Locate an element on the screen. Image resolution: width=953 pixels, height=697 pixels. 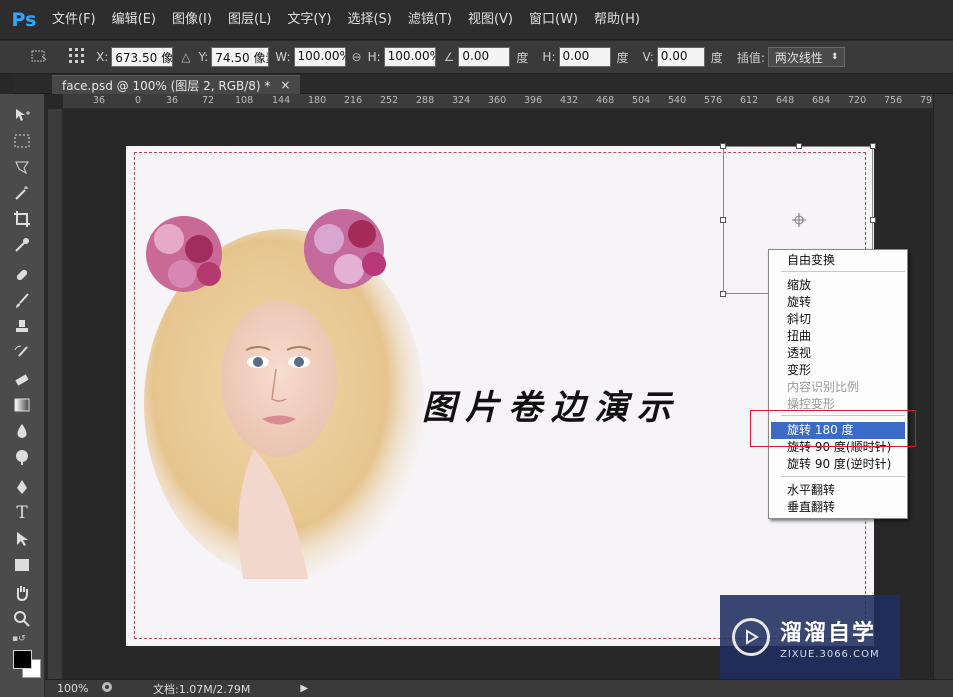
menu-window: 窗口(W) is located at coordinates (553, 20).